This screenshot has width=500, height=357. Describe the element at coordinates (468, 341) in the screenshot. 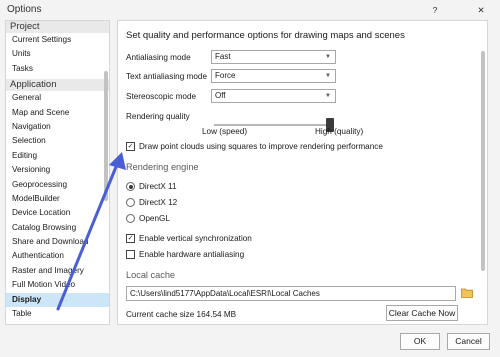

I see `cancel-button: Cancel` at that location.